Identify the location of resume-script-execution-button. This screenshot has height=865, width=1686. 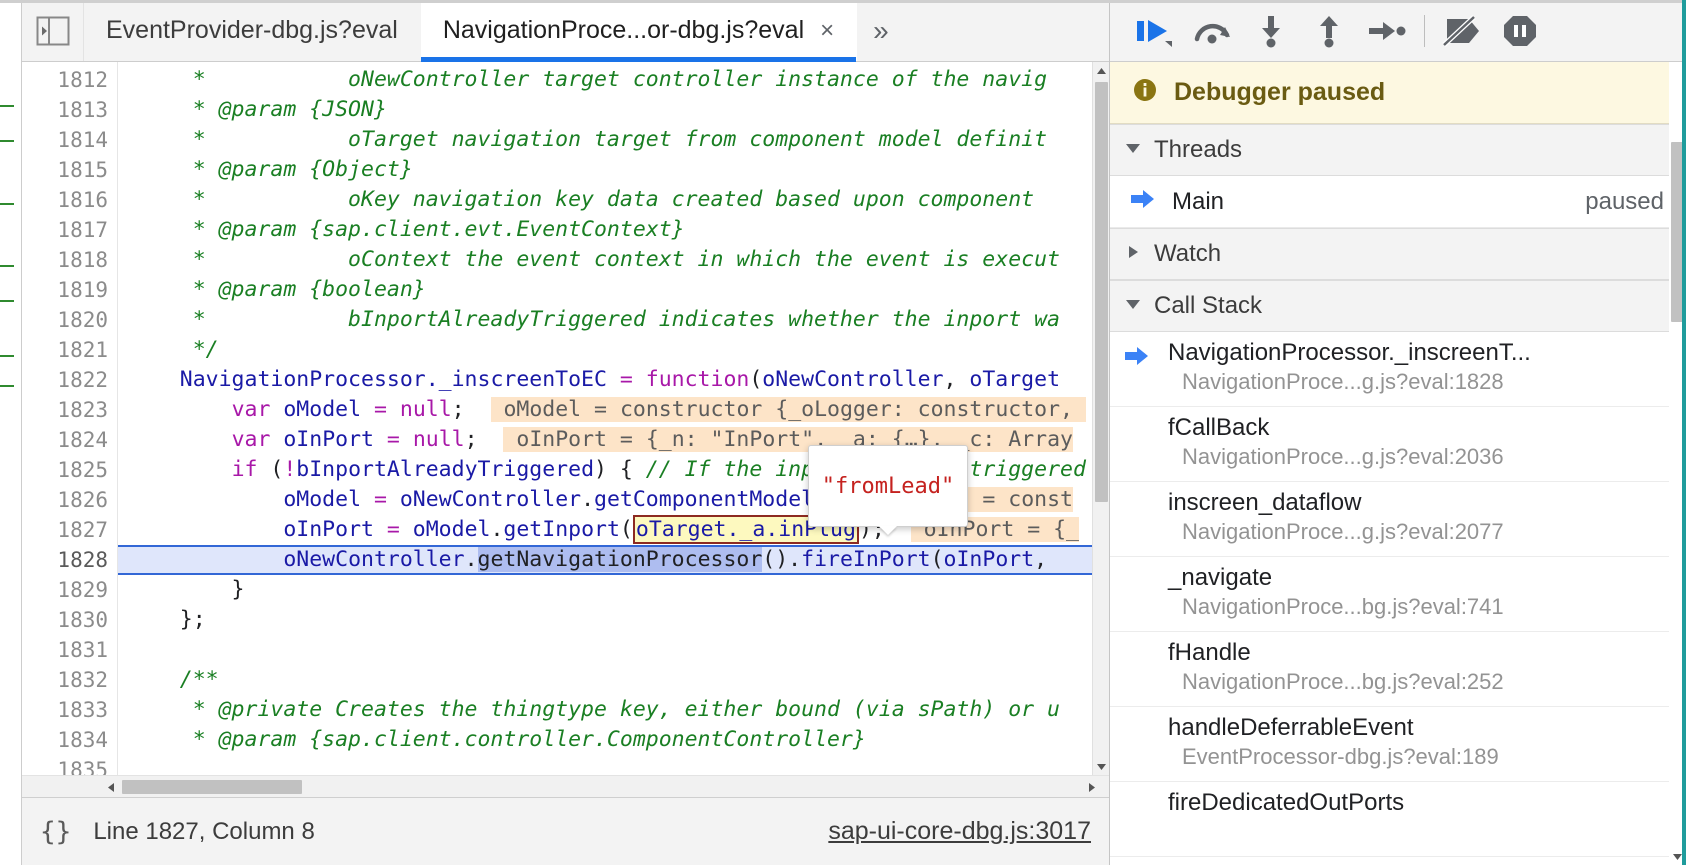
(1155, 31).